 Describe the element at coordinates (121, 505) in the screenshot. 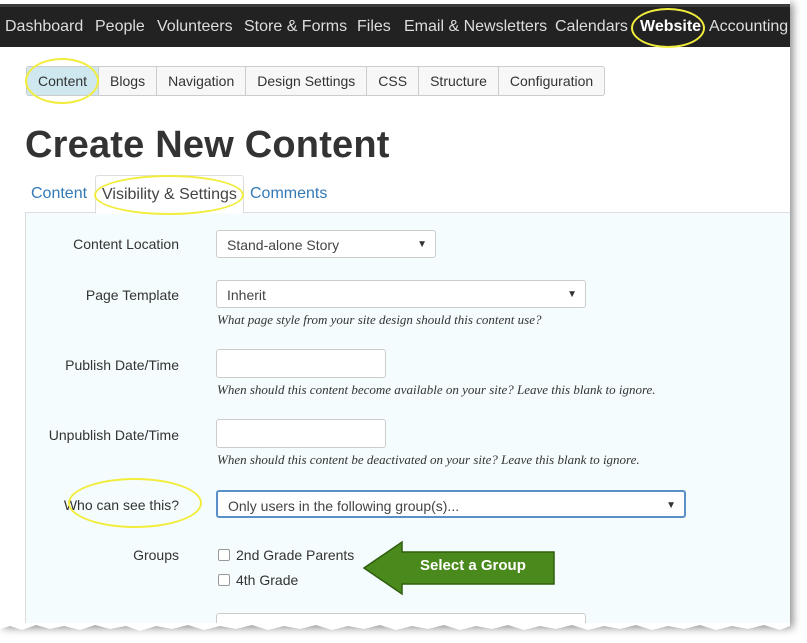

I see `visibility-label: Who can see this?` at that location.